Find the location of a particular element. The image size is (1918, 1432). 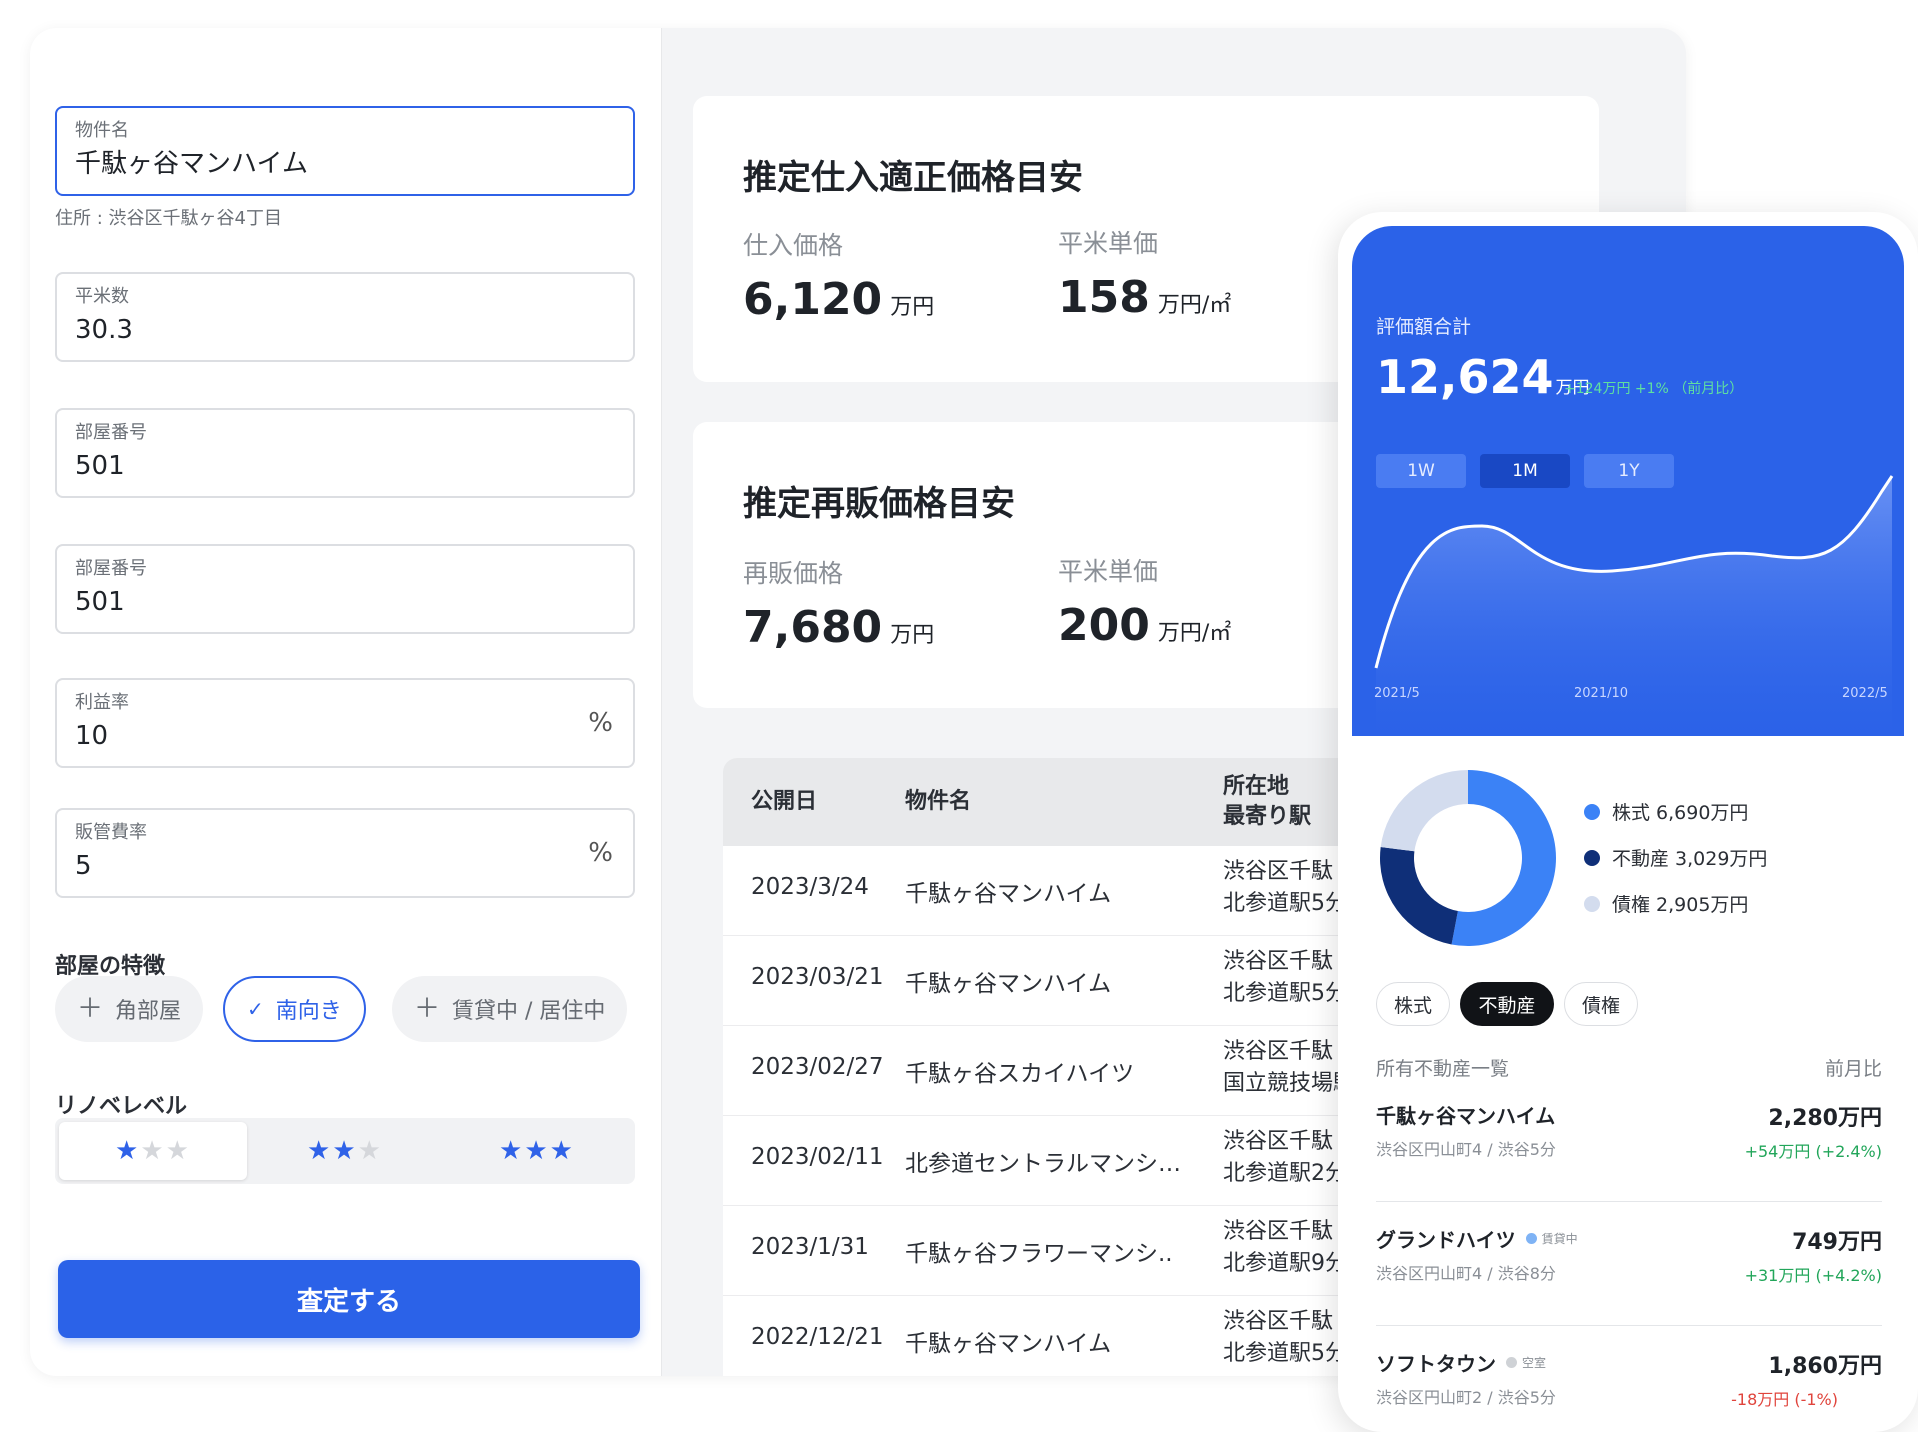

legend-stocks: 株式 6,690万円 is located at coordinates (1666, 811).